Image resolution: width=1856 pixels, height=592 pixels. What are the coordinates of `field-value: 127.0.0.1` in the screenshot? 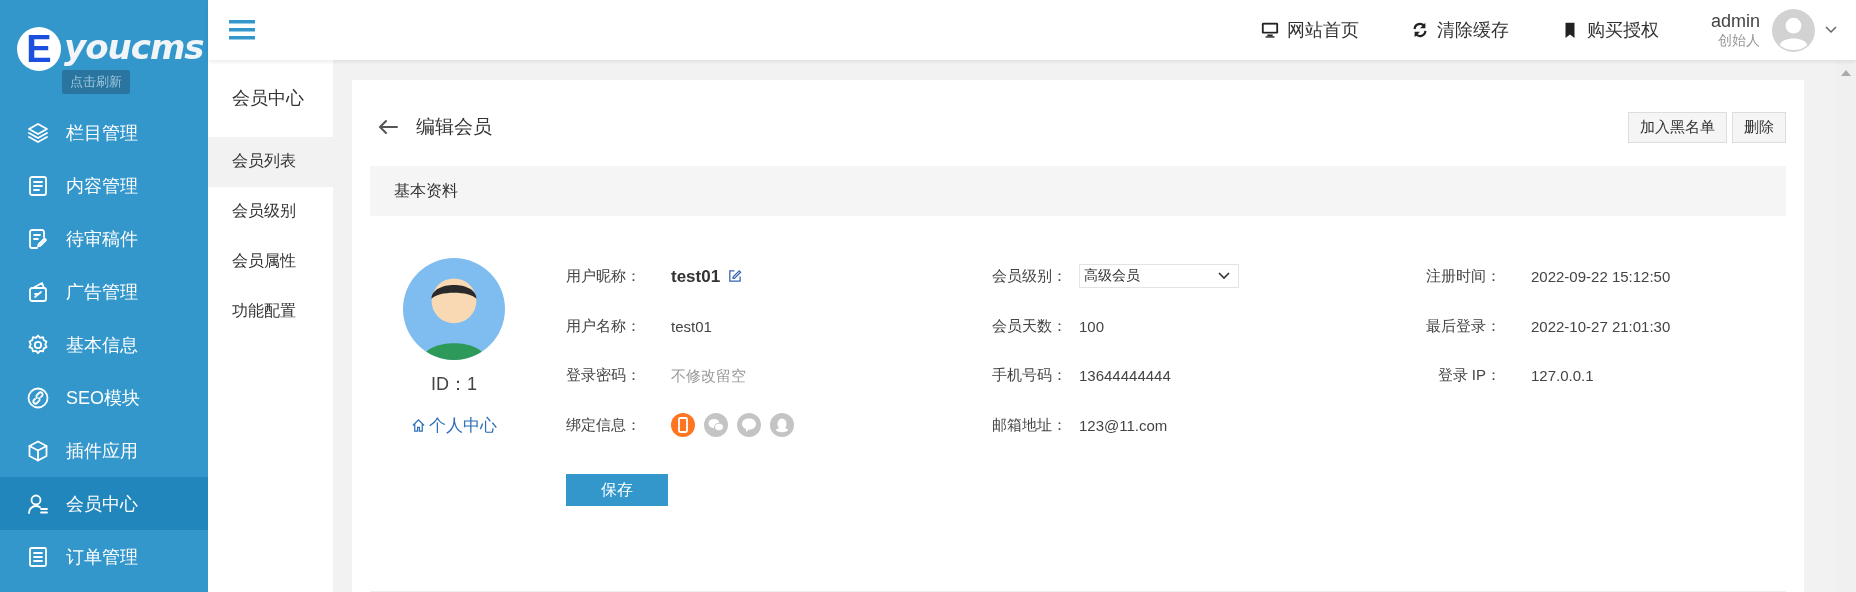 It's located at (1562, 376).